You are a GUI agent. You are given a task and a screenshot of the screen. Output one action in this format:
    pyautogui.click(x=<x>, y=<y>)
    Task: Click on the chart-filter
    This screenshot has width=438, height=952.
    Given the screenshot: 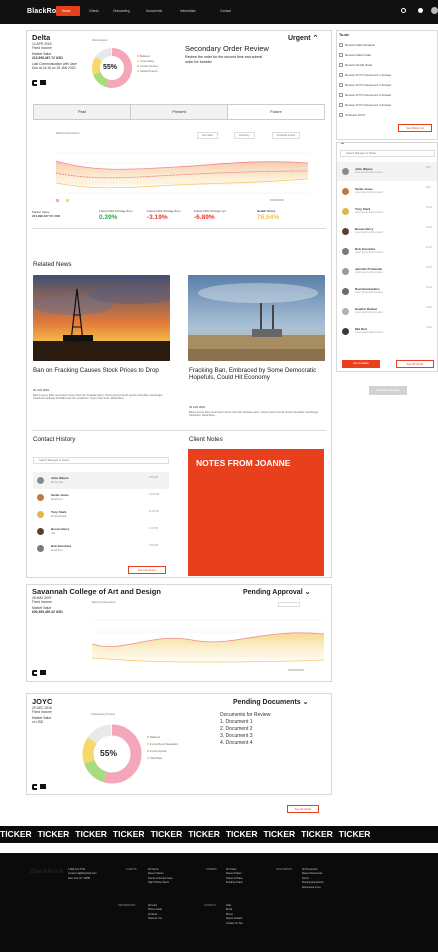 What is the action you would take?
    pyautogui.click(x=289, y=604)
    